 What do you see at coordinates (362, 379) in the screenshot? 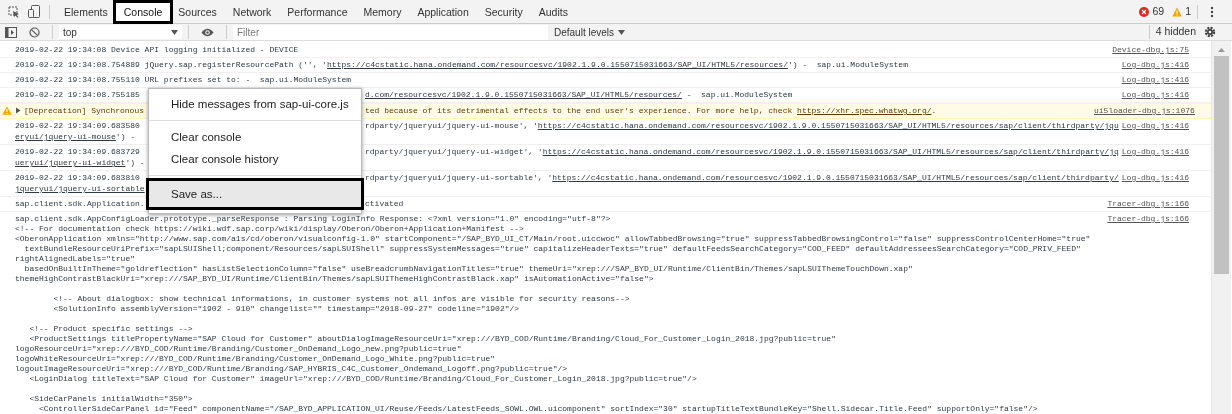
I see `log-text-line: <LoginDialog titleText="SAP Cloud for Customer" imageUrl="xrep:///BYD_COD/Runtime/Branding/Cloud_For_Customer_Login_2018.jpg?public=true"/>` at bounding box center [362, 379].